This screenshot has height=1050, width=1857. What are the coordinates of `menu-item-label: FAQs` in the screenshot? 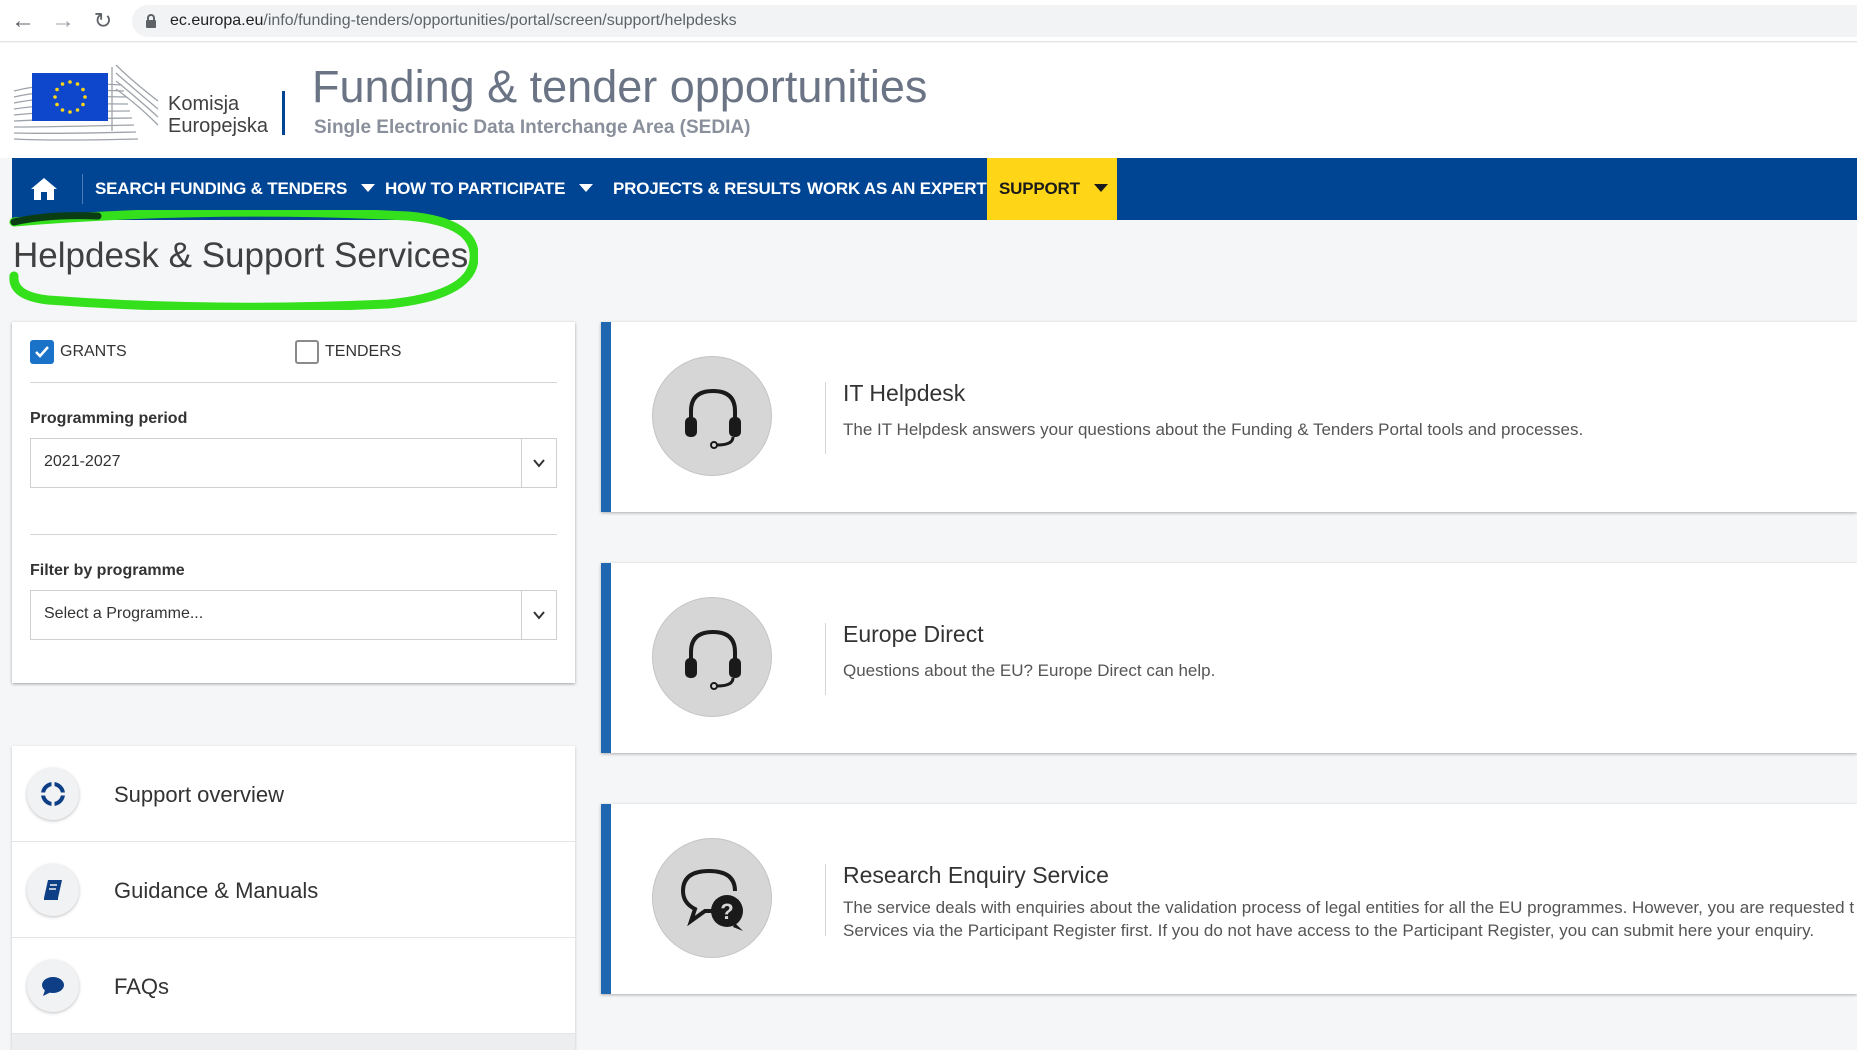 It's located at (142, 986).